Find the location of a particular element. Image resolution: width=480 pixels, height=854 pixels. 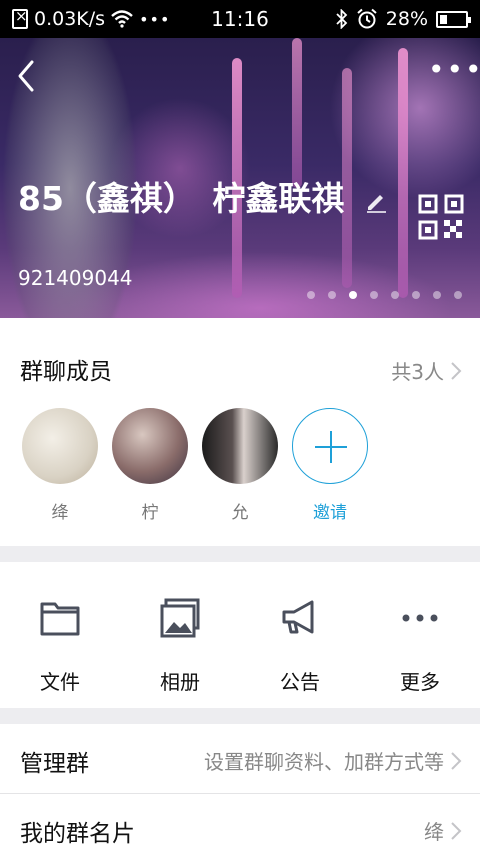

battery-percent: 28% is located at coordinates (406, 19).